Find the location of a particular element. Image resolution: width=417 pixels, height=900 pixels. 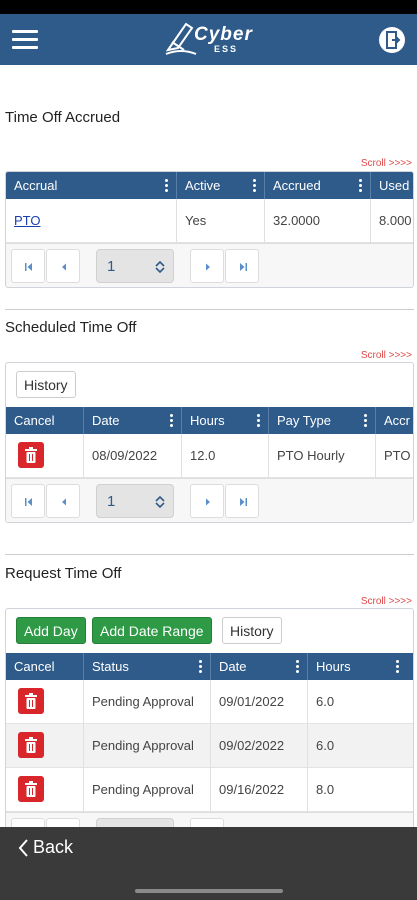

back-label: Back is located at coordinates (53, 847).